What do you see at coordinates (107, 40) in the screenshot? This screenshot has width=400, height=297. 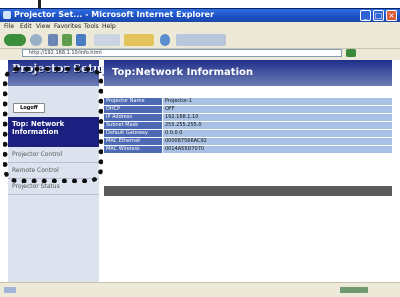 I see `search-icon` at bounding box center [107, 40].